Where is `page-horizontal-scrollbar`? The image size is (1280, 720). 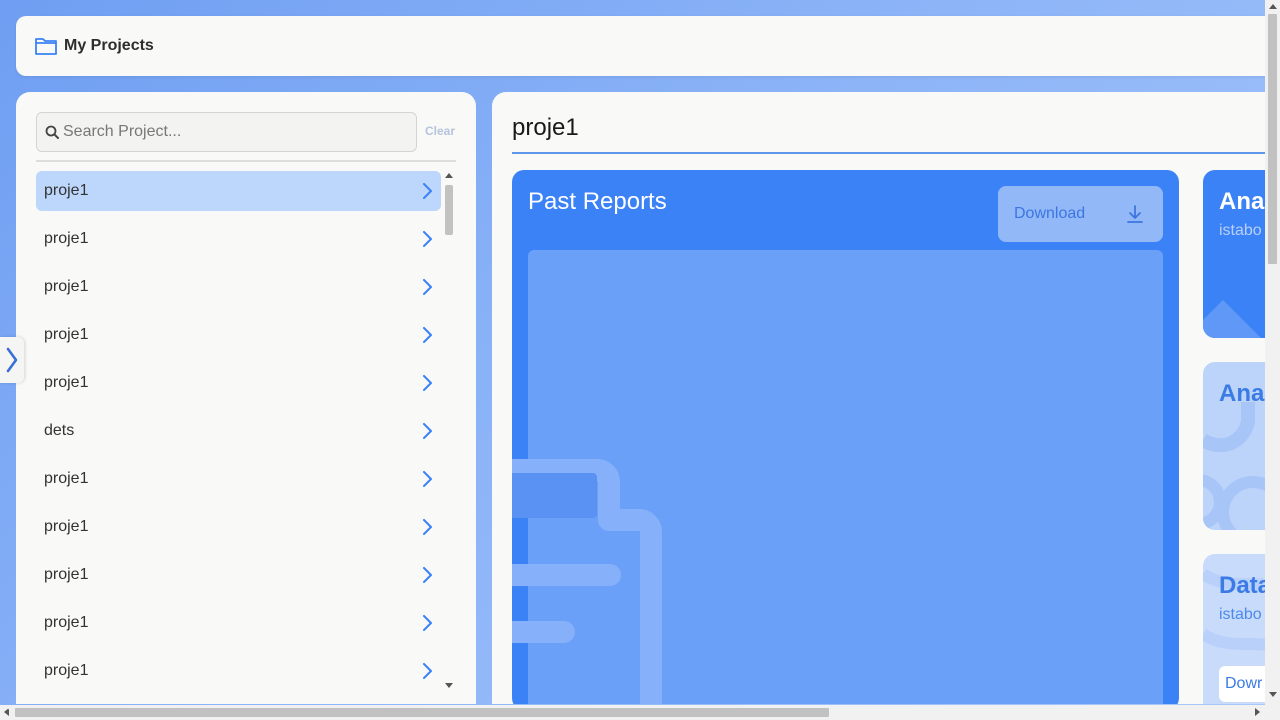 page-horizontal-scrollbar is located at coordinates (640, 712).